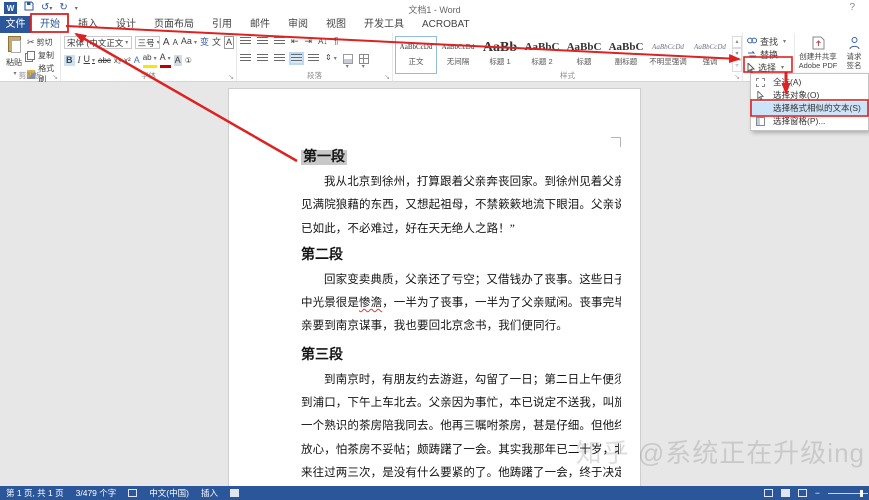  What do you see at coordinates (461, 450) in the screenshot?
I see `doc-line: 放心，怕茶房不妥帖；颇踌躇了一会。其实我那年已二十岁，北京已` at bounding box center [461, 450].